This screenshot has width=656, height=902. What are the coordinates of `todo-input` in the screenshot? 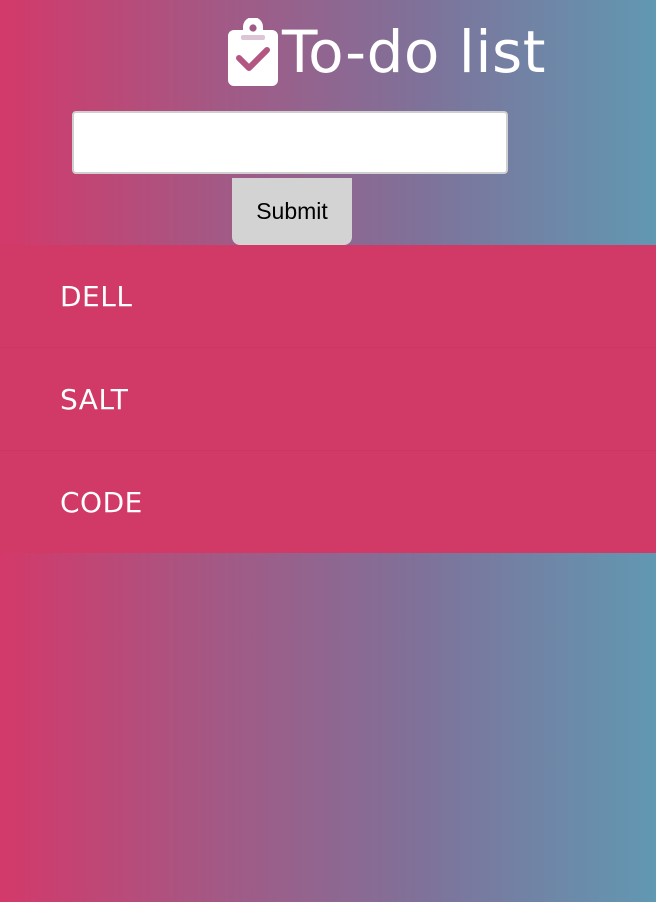 It's located at (290, 142).